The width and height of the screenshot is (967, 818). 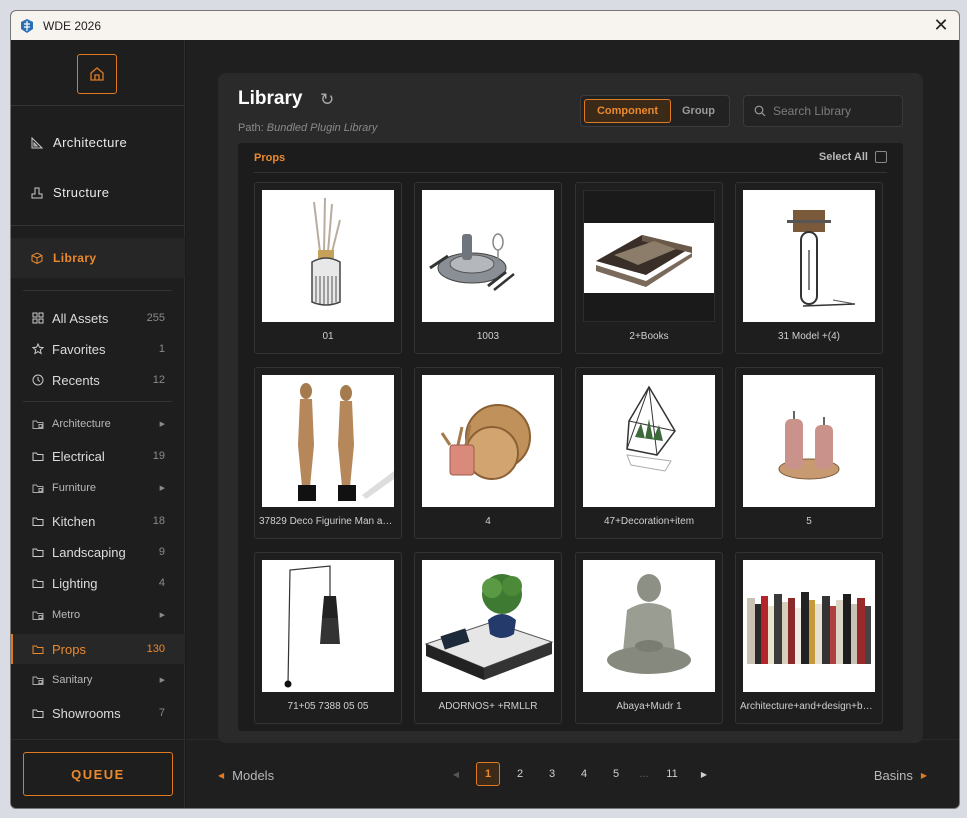 I want to click on asset-card: Architecture+and+design+books, so click(x=809, y=638).